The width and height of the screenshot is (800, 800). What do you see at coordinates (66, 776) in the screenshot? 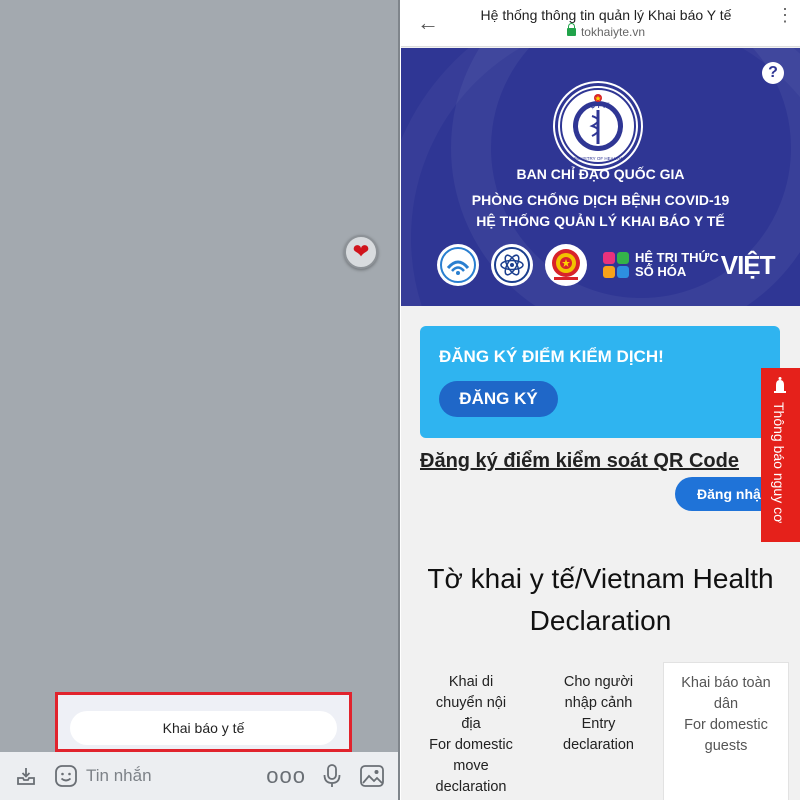
I see `sticker-icon` at bounding box center [66, 776].